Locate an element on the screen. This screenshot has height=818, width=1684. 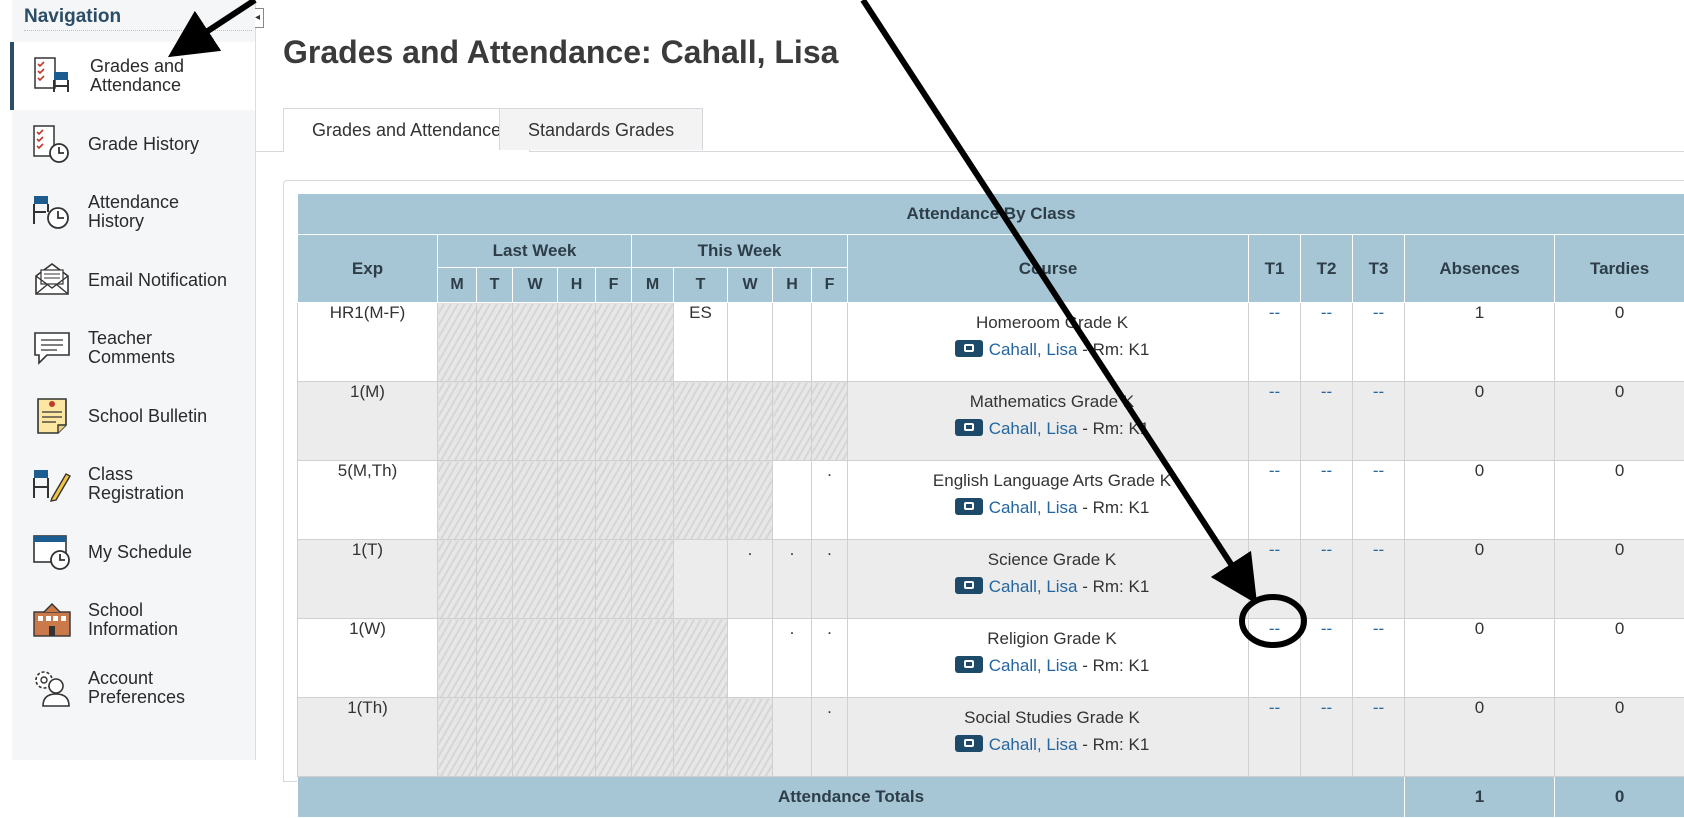
column-header-tardies: Tardies is located at coordinates (1619, 269).